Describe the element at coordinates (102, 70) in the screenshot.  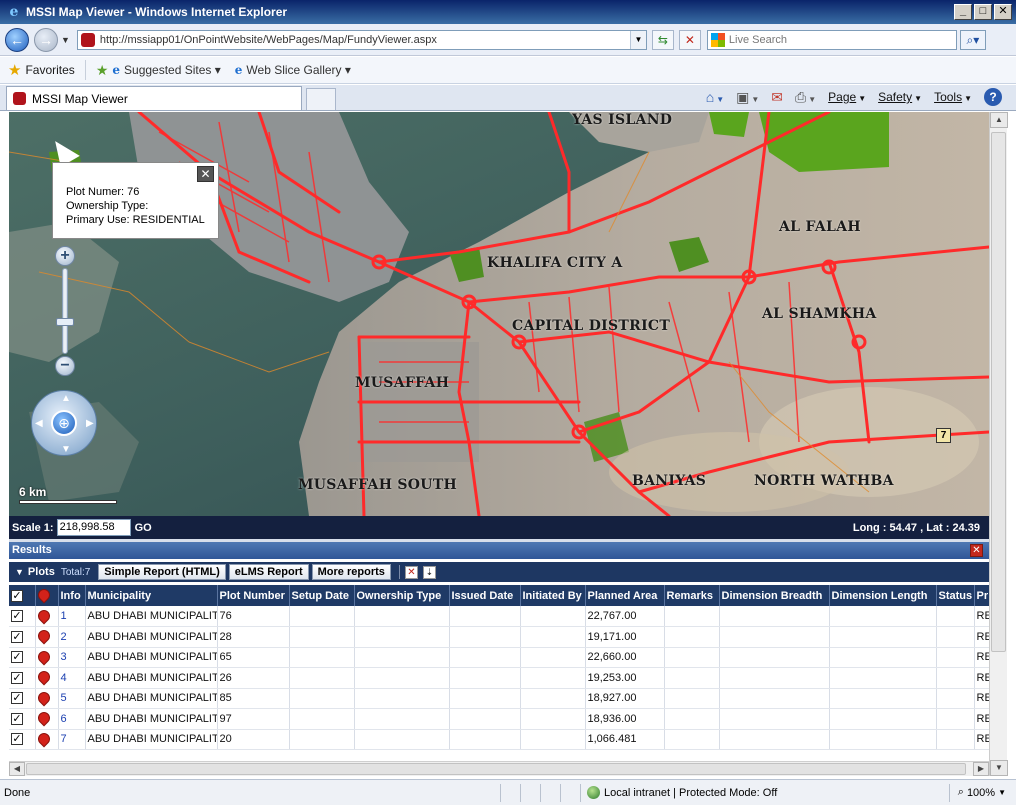
I see `add-favorites-icon: ★` at that location.